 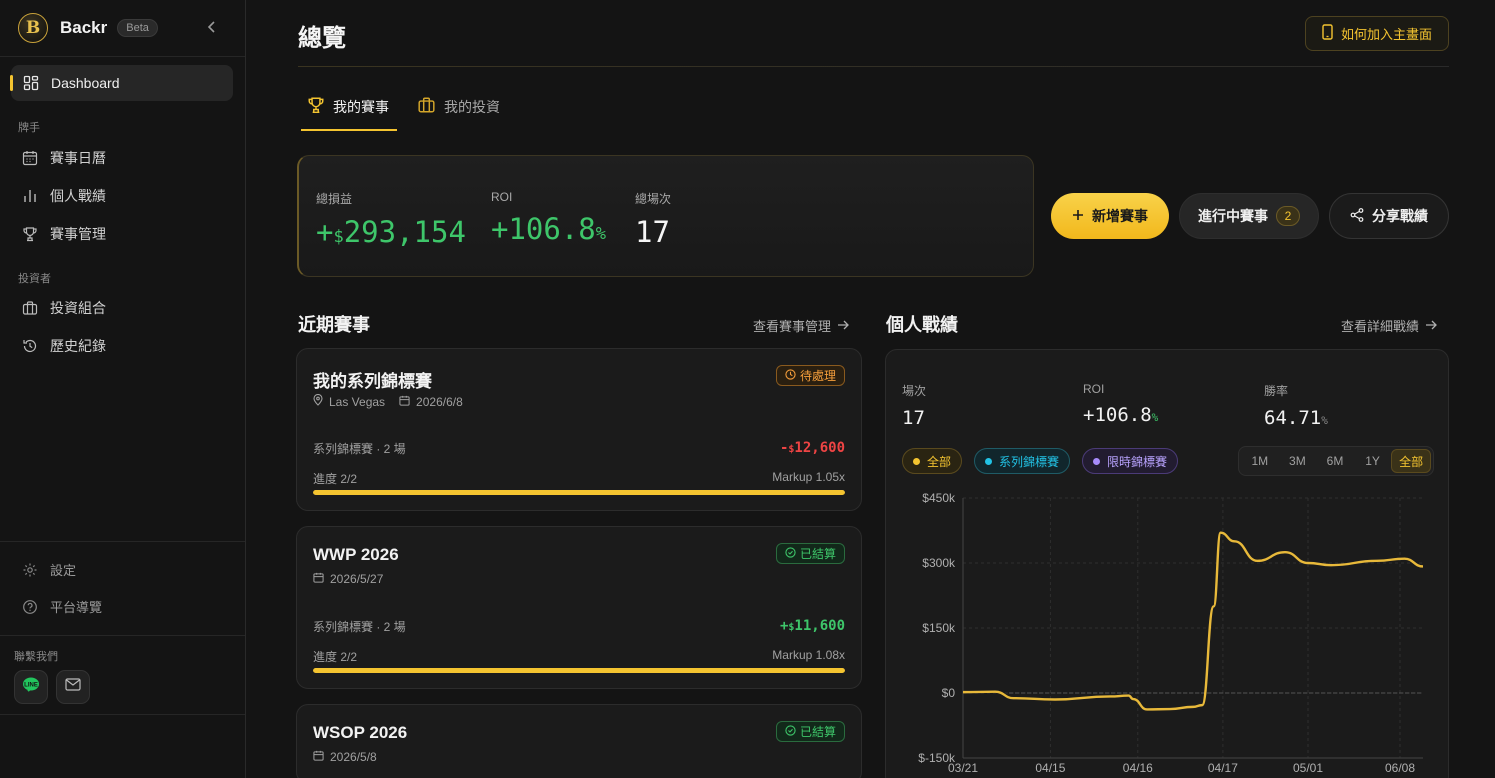 What do you see at coordinates (353, 757) in the screenshot?
I see `event-date: 2026/5/8` at bounding box center [353, 757].